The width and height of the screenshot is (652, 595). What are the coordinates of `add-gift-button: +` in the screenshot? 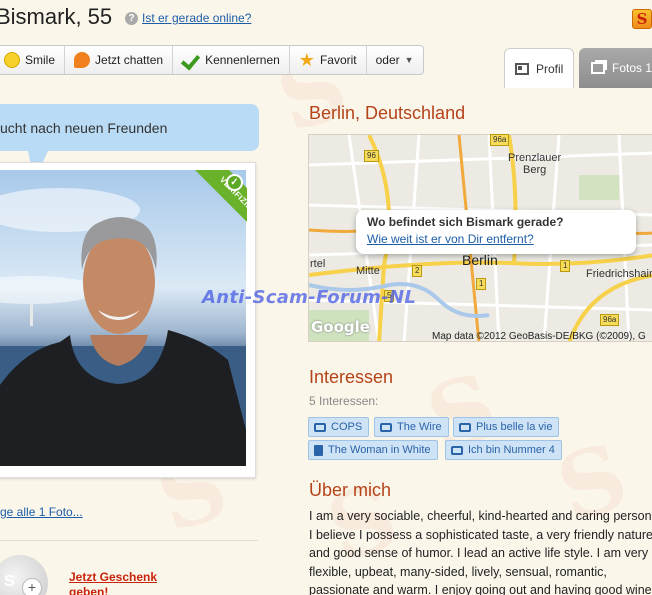 It's located at (32, 586).